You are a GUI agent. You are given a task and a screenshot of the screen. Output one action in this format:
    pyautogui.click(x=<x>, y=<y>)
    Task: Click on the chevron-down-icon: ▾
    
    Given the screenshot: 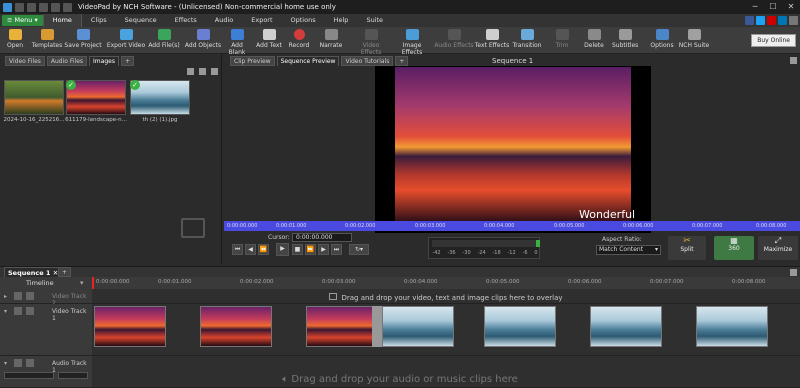 What is the action you would take?
    pyautogui.click(x=82, y=283)
    